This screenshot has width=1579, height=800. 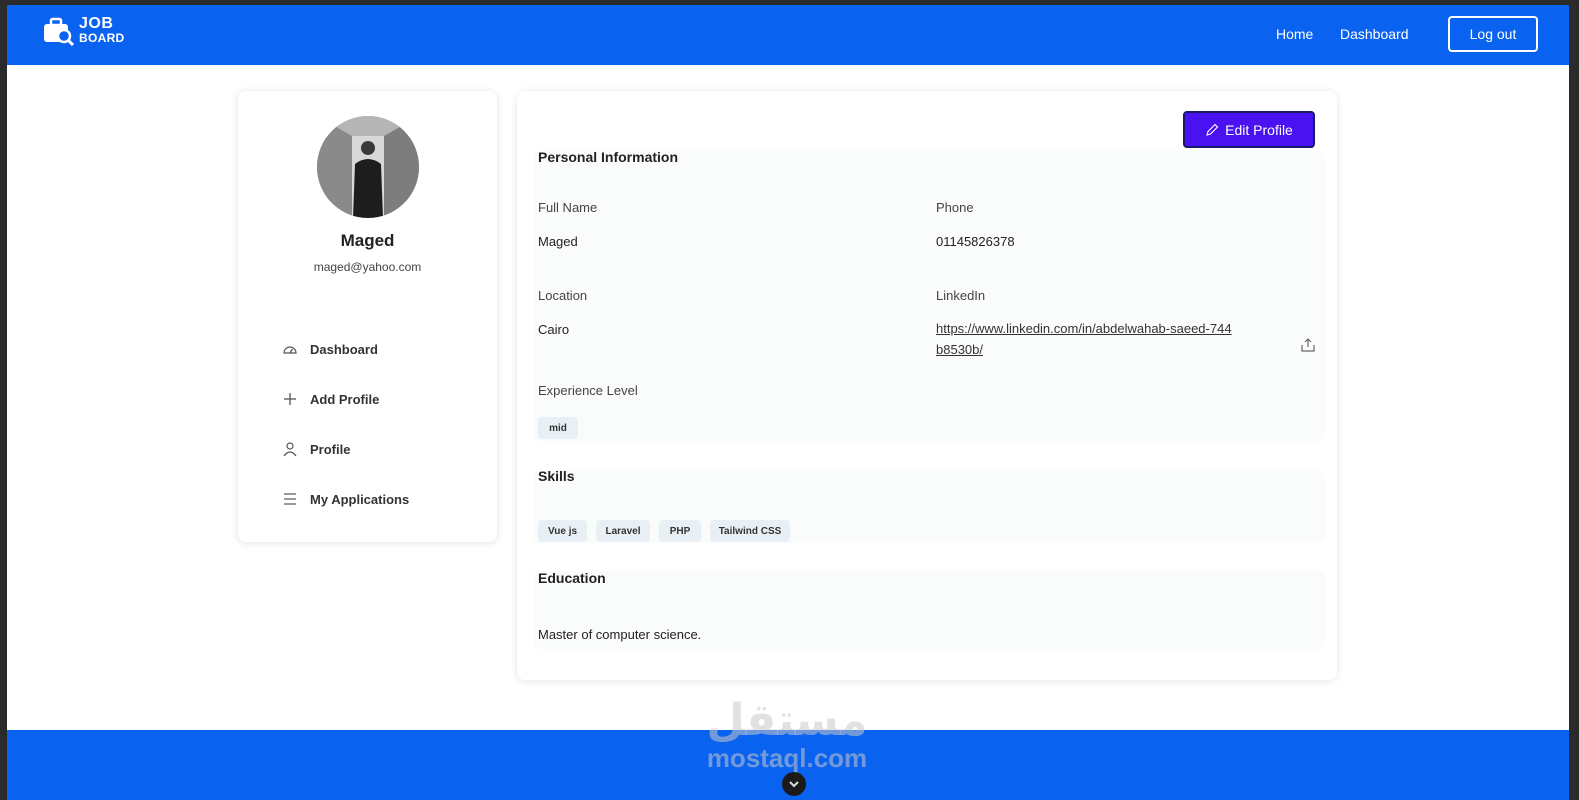 What do you see at coordinates (330, 449) in the screenshot?
I see `sidebar-item-label: Profile` at bounding box center [330, 449].